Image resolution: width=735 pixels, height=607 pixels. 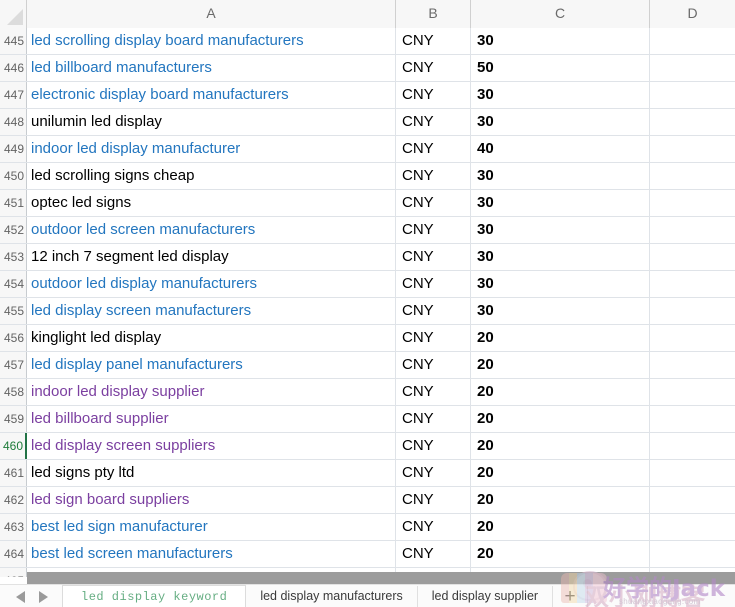 I want to click on table-row: 456 kinglight led display CNY 20, so click(x=367, y=338).